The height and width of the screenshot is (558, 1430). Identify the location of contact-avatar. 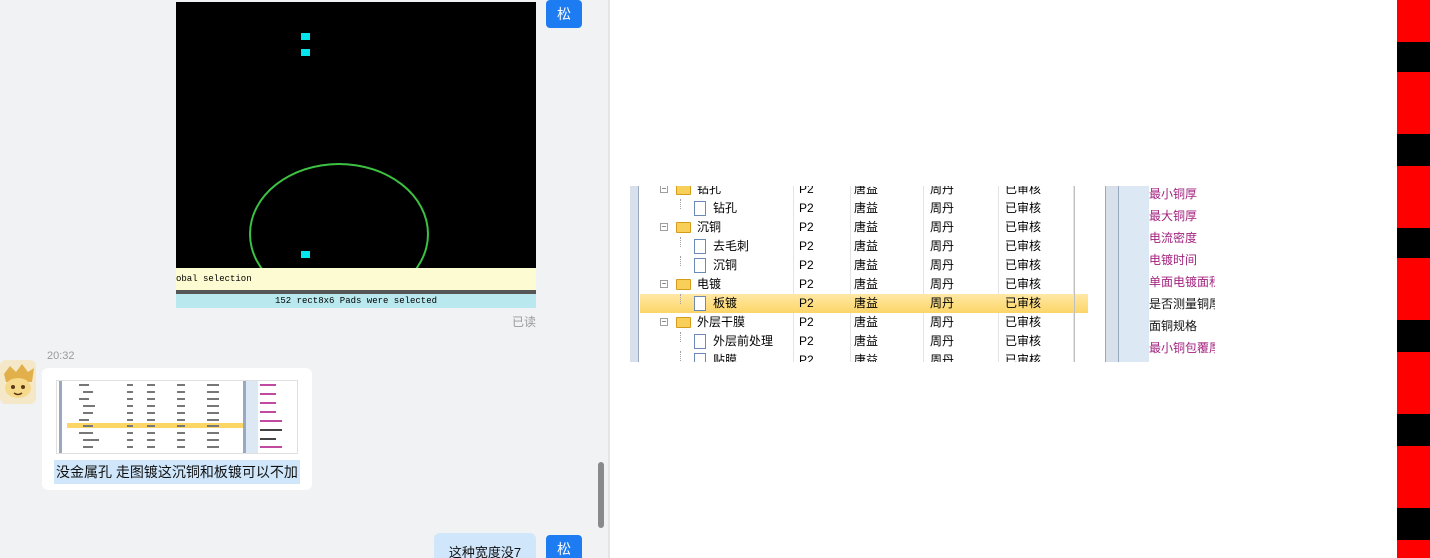
(18, 382).